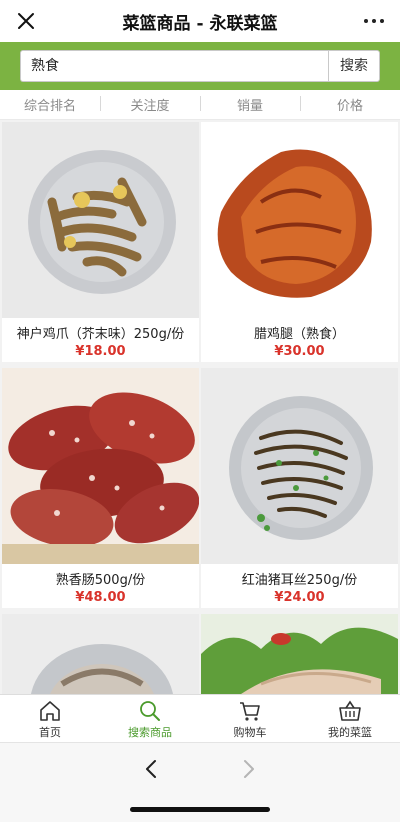 This screenshot has width=400, height=822. Describe the element at coordinates (299, 332) in the screenshot. I see `product-name: 腊鸡腿（熟食）` at that location.